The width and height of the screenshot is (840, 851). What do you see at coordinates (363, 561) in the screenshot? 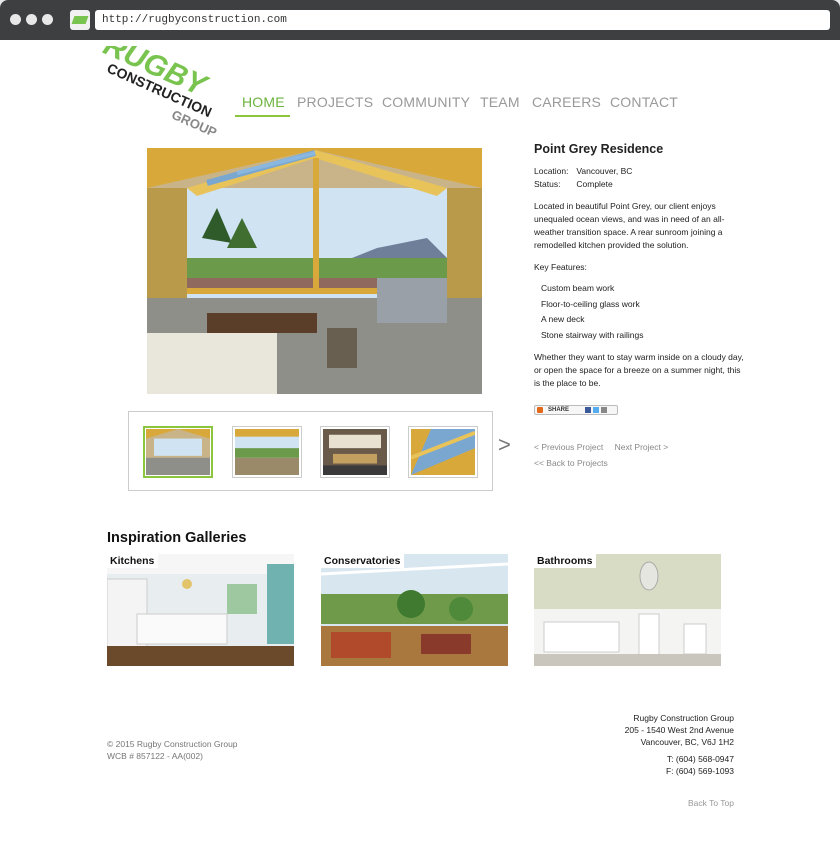
I see `gallery-label: Conservatories` at bounding box center [363, 561].